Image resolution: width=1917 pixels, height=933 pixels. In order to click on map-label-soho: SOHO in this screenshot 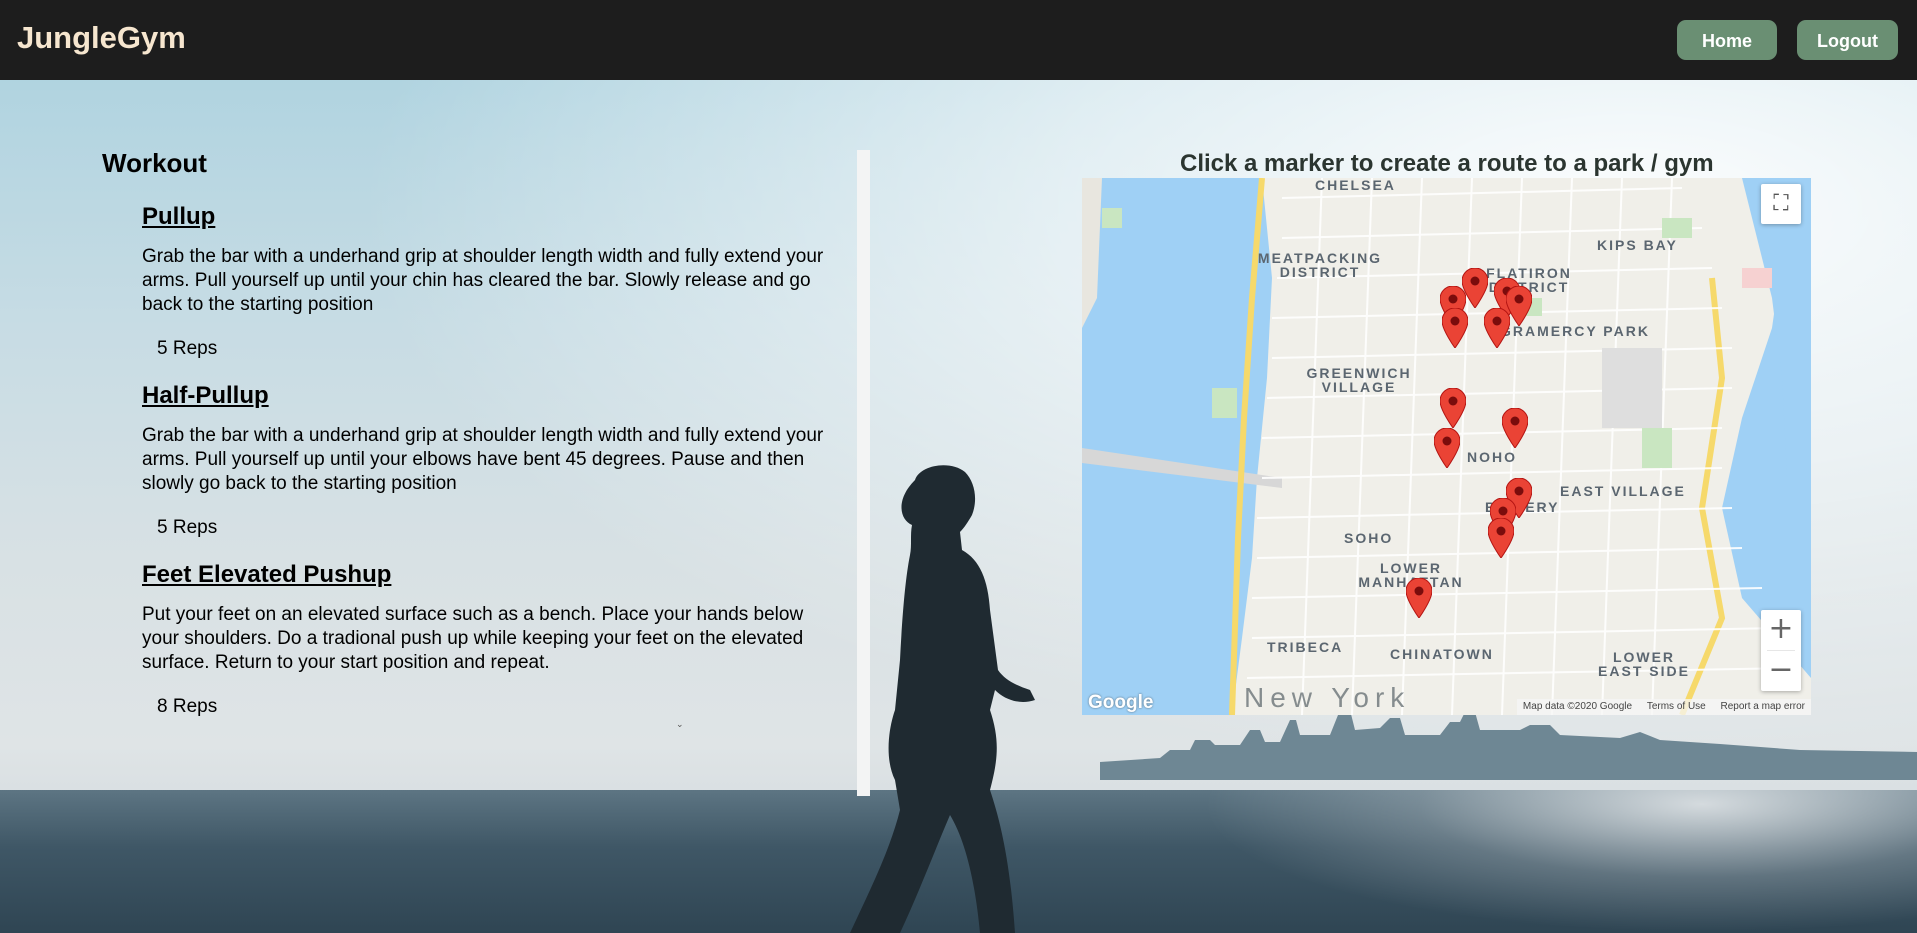, I will do `click(1369, 538)`.